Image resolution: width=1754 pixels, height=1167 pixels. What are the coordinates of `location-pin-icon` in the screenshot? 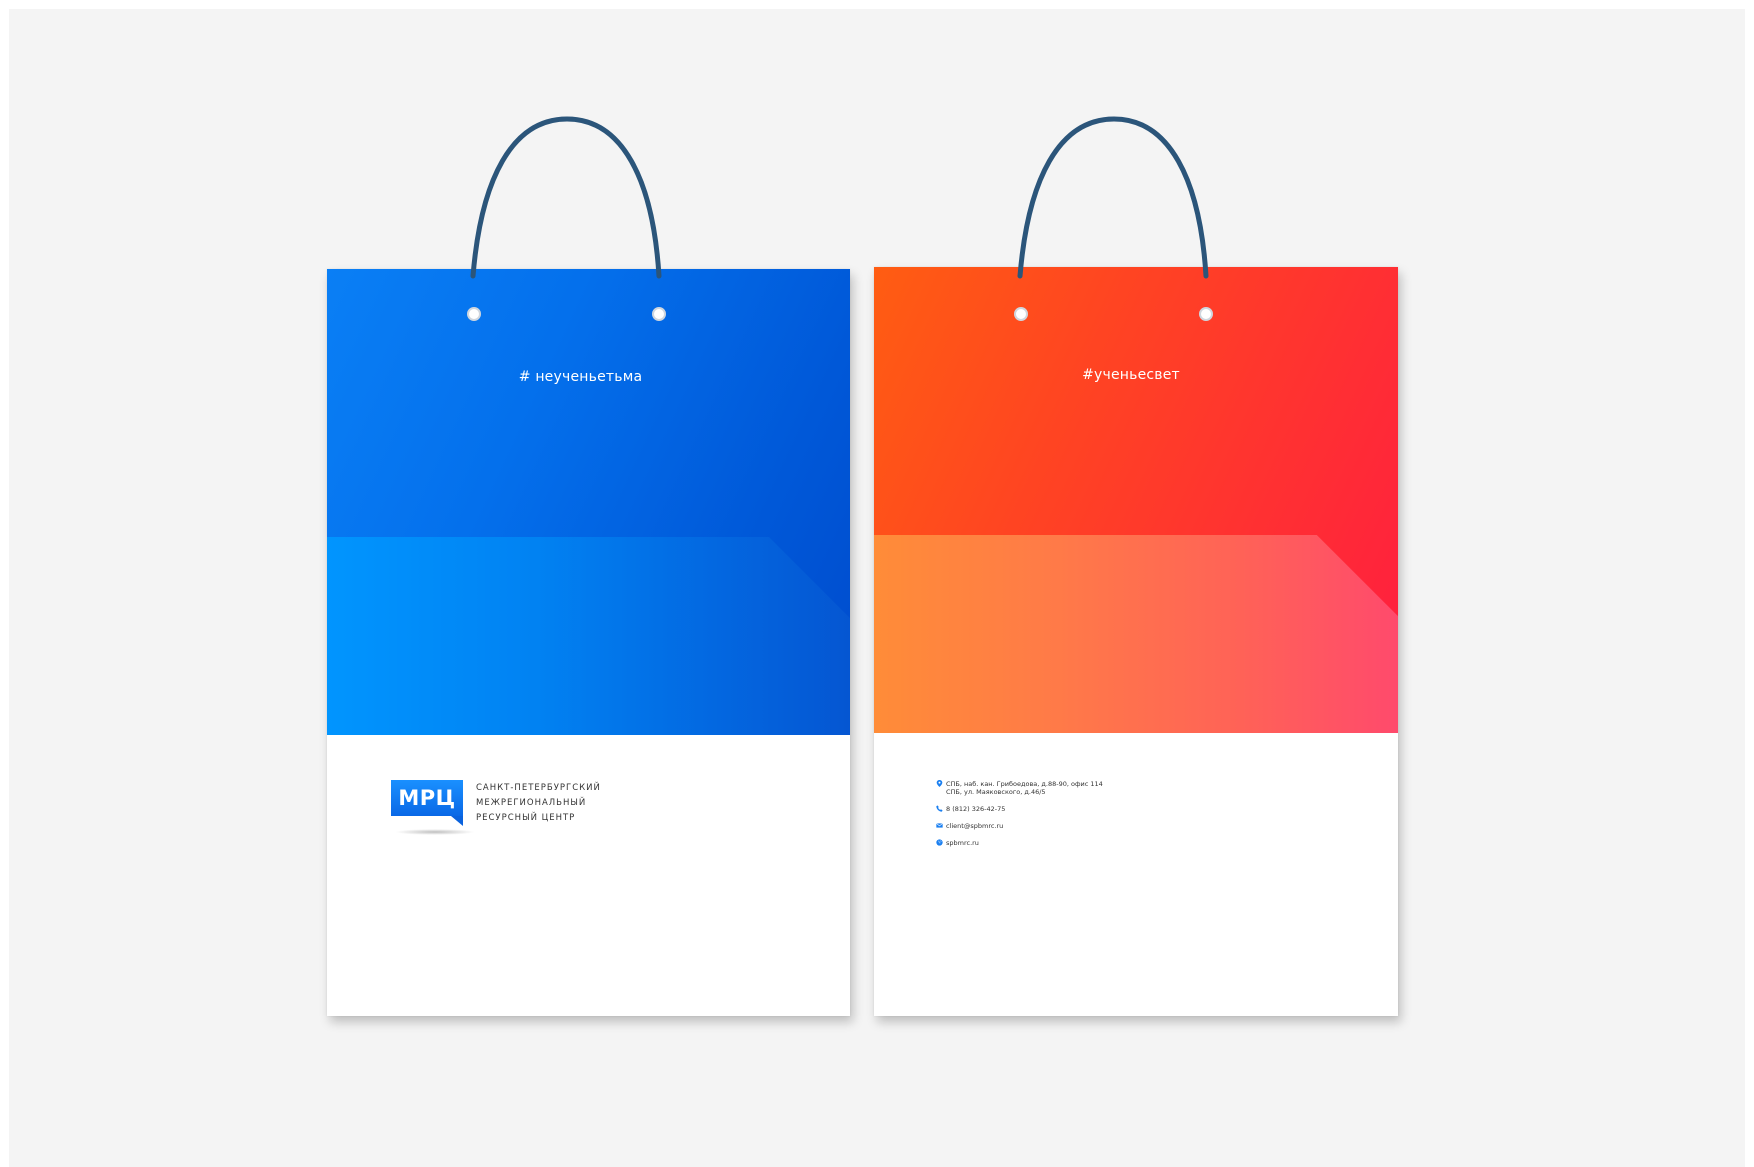 It's located at (939, 783).